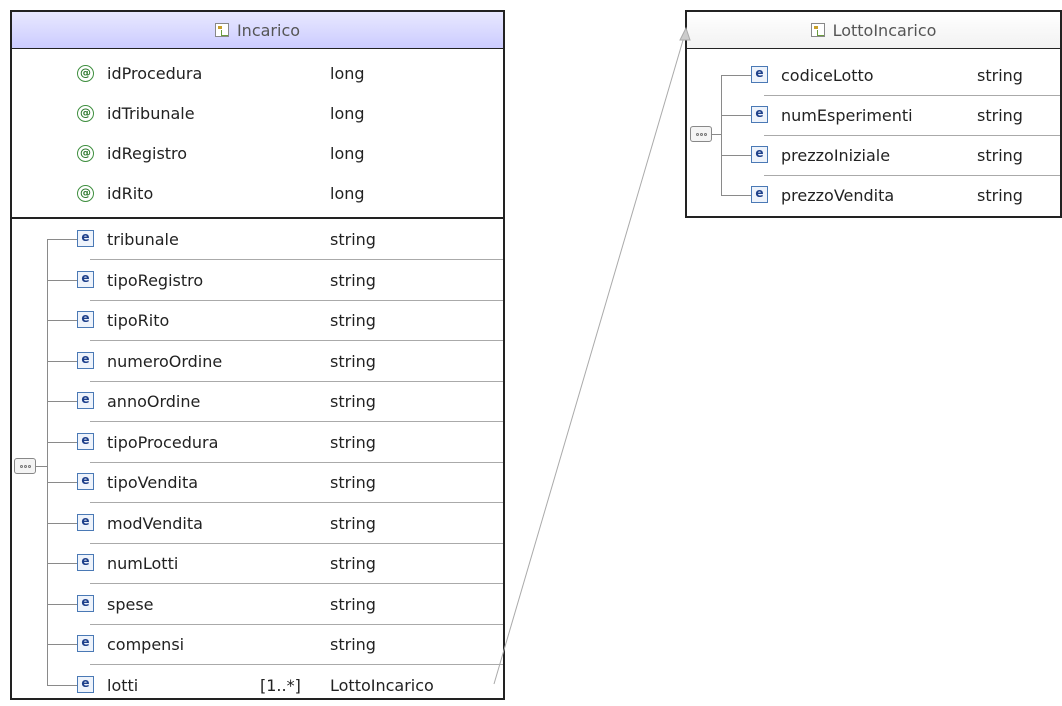 This screenshot has width=1062, height=706. Describe the element at coordinates (155, 73) in the screenshot. I see `attribute-name: idProcedura` at that location.